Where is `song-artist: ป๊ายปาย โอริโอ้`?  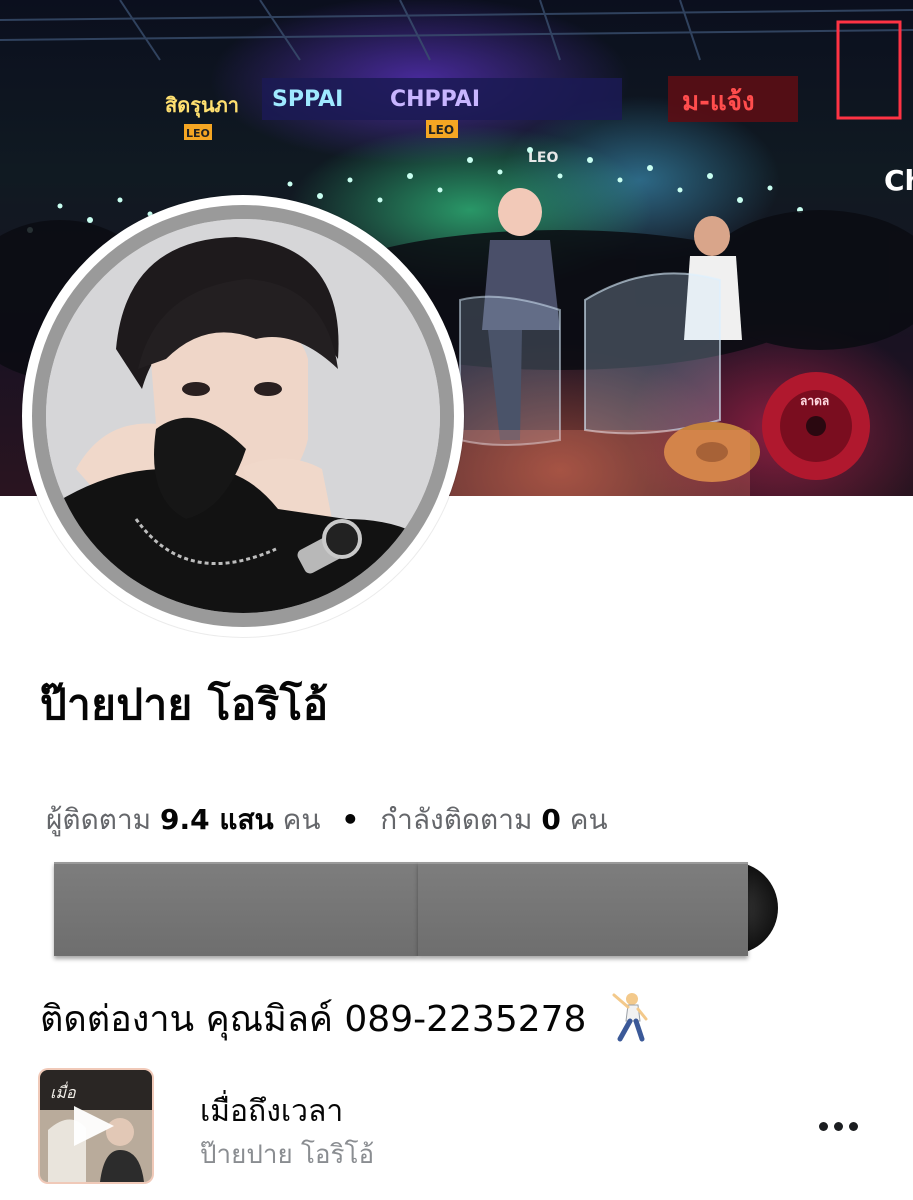
song-artist: ป๊ายปาย โอริโอ้ is located at coordinates (287, 1154).